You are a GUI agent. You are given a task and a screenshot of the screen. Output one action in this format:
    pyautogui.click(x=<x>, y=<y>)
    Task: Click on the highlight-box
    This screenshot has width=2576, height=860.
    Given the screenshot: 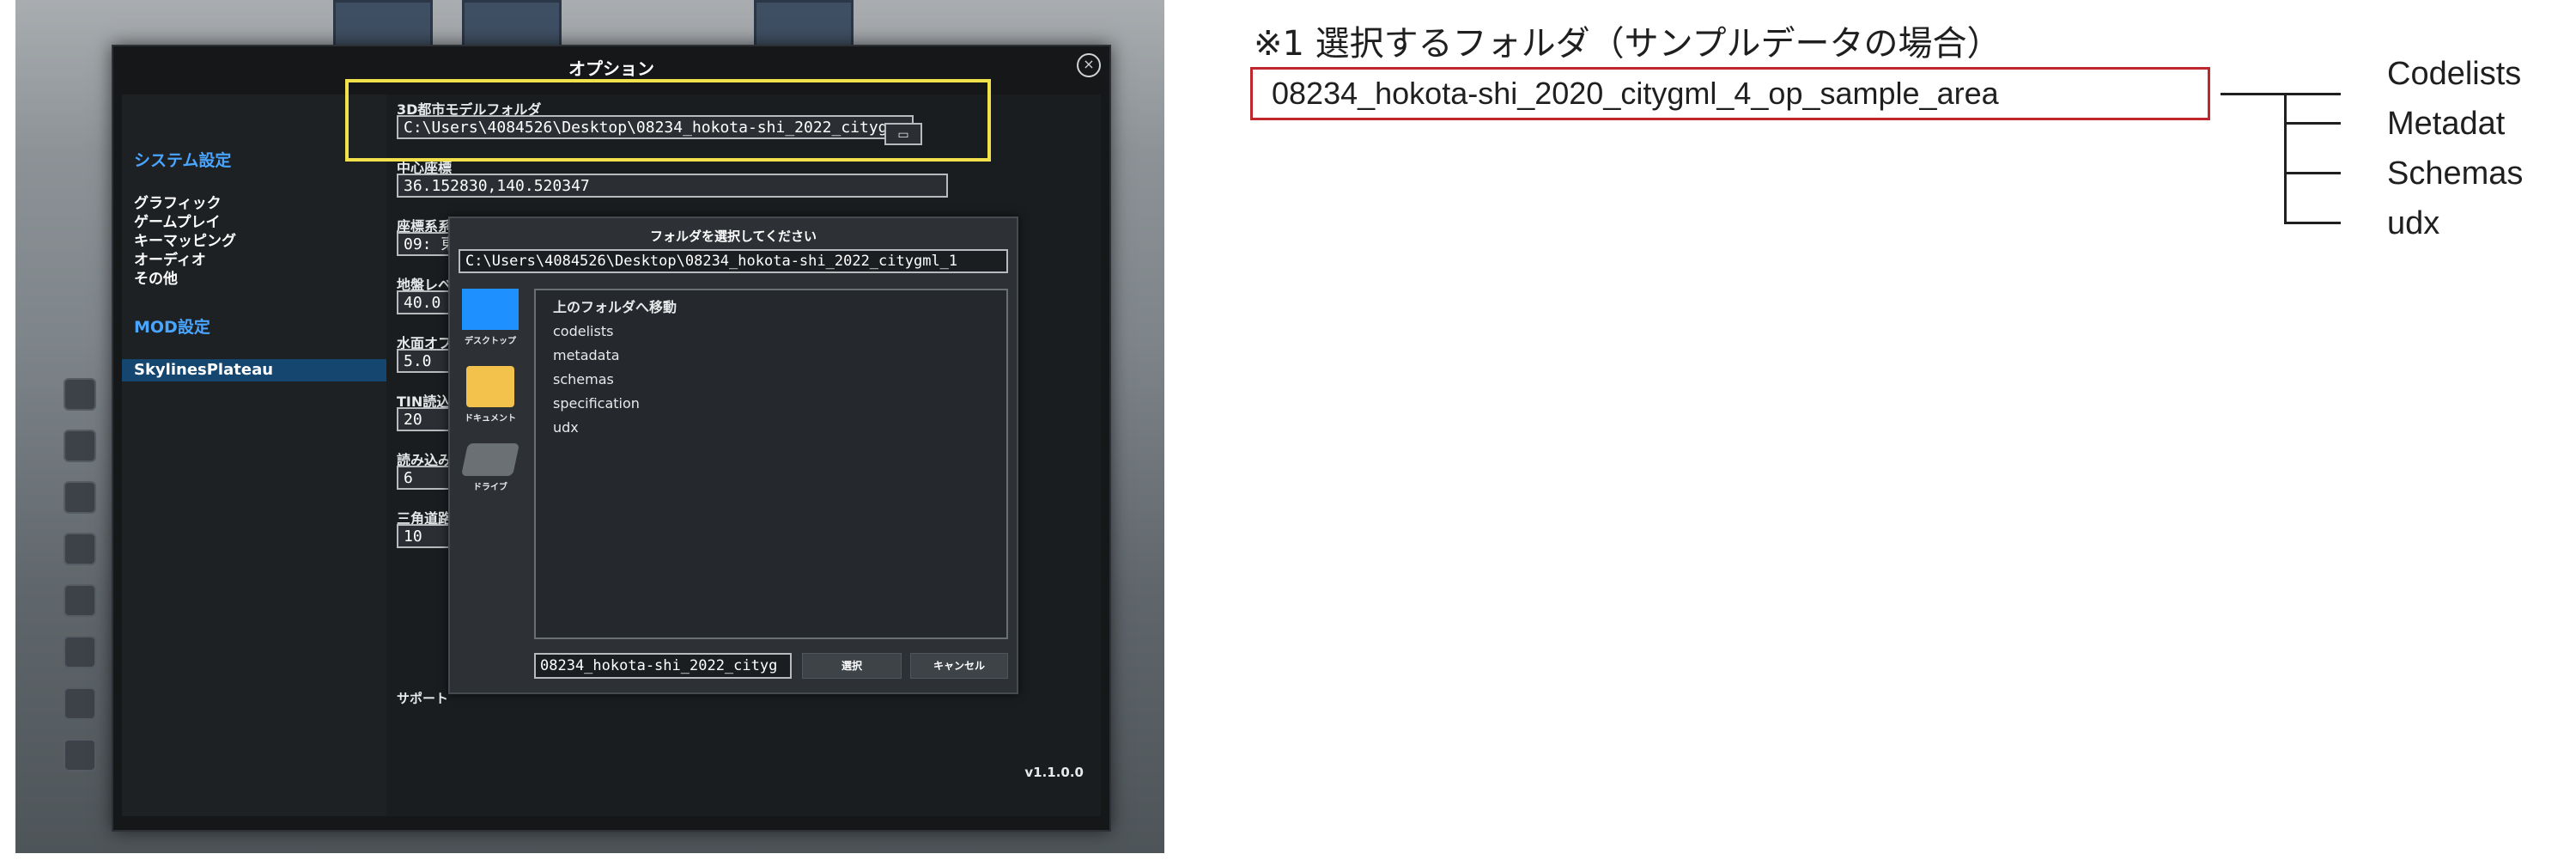 What is the action you would take?
    pyautogui.click(x=668, y=120)
    